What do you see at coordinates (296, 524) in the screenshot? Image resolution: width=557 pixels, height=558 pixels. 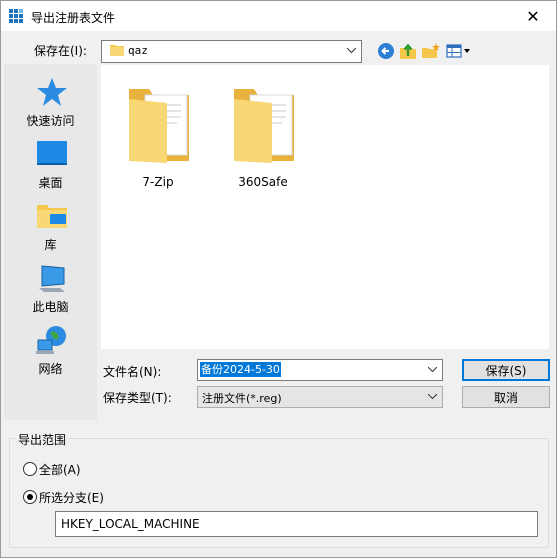 I see `selected-branch-input: HKEY_LOCAL_MACHINE` at bounding box center [296, 524].